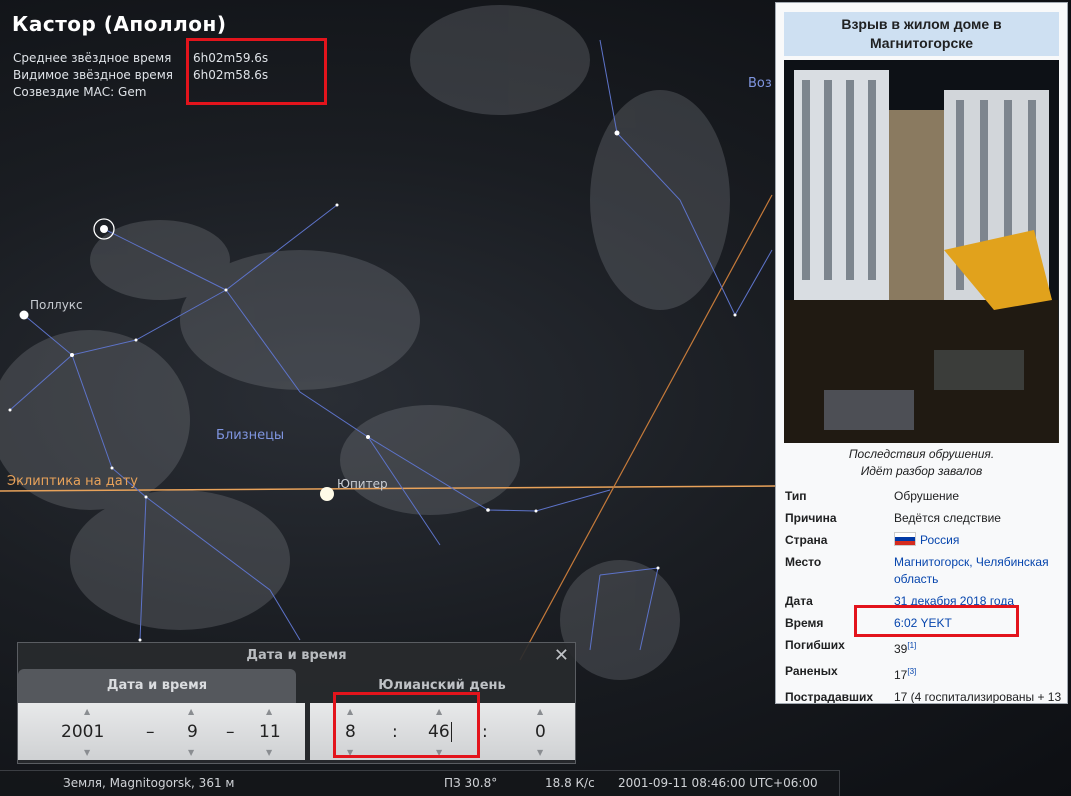  What do you see at coordinates (921, 34) in the screenshot?
I see `wiki-title: Взрыв в жилом доме в Магнитогорске` at bounding box center [921, 34].